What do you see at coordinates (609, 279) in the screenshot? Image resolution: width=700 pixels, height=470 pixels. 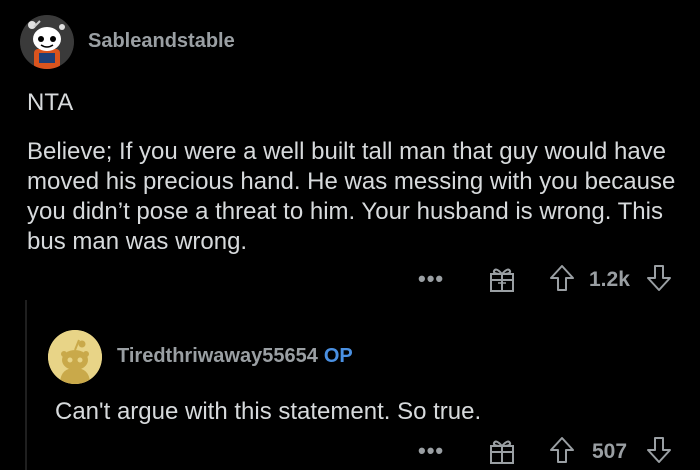 I see `comment-score: 1.2k` at bounding box center [609, 279].